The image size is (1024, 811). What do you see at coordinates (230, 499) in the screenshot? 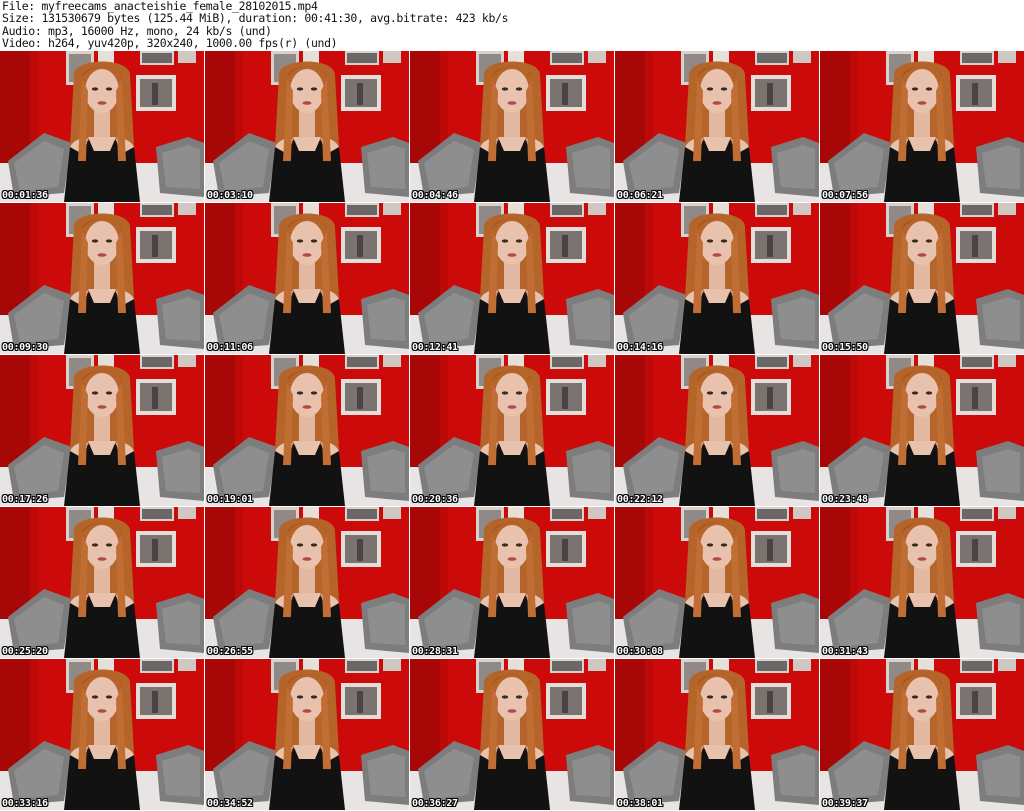
I see `thumbnail-timestamp: 00:19:01` at bounding box center [230, 499].